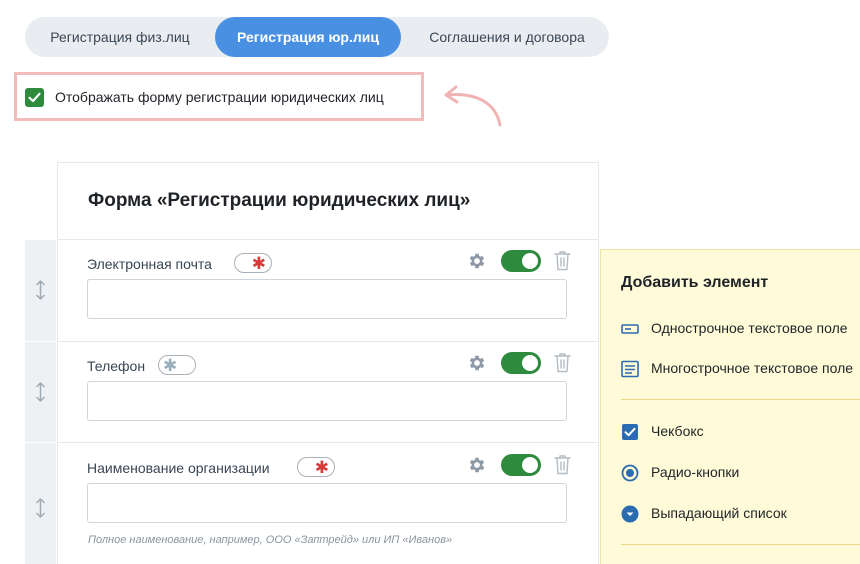  I want to click on drag-handle-phone, so click(40, 392).